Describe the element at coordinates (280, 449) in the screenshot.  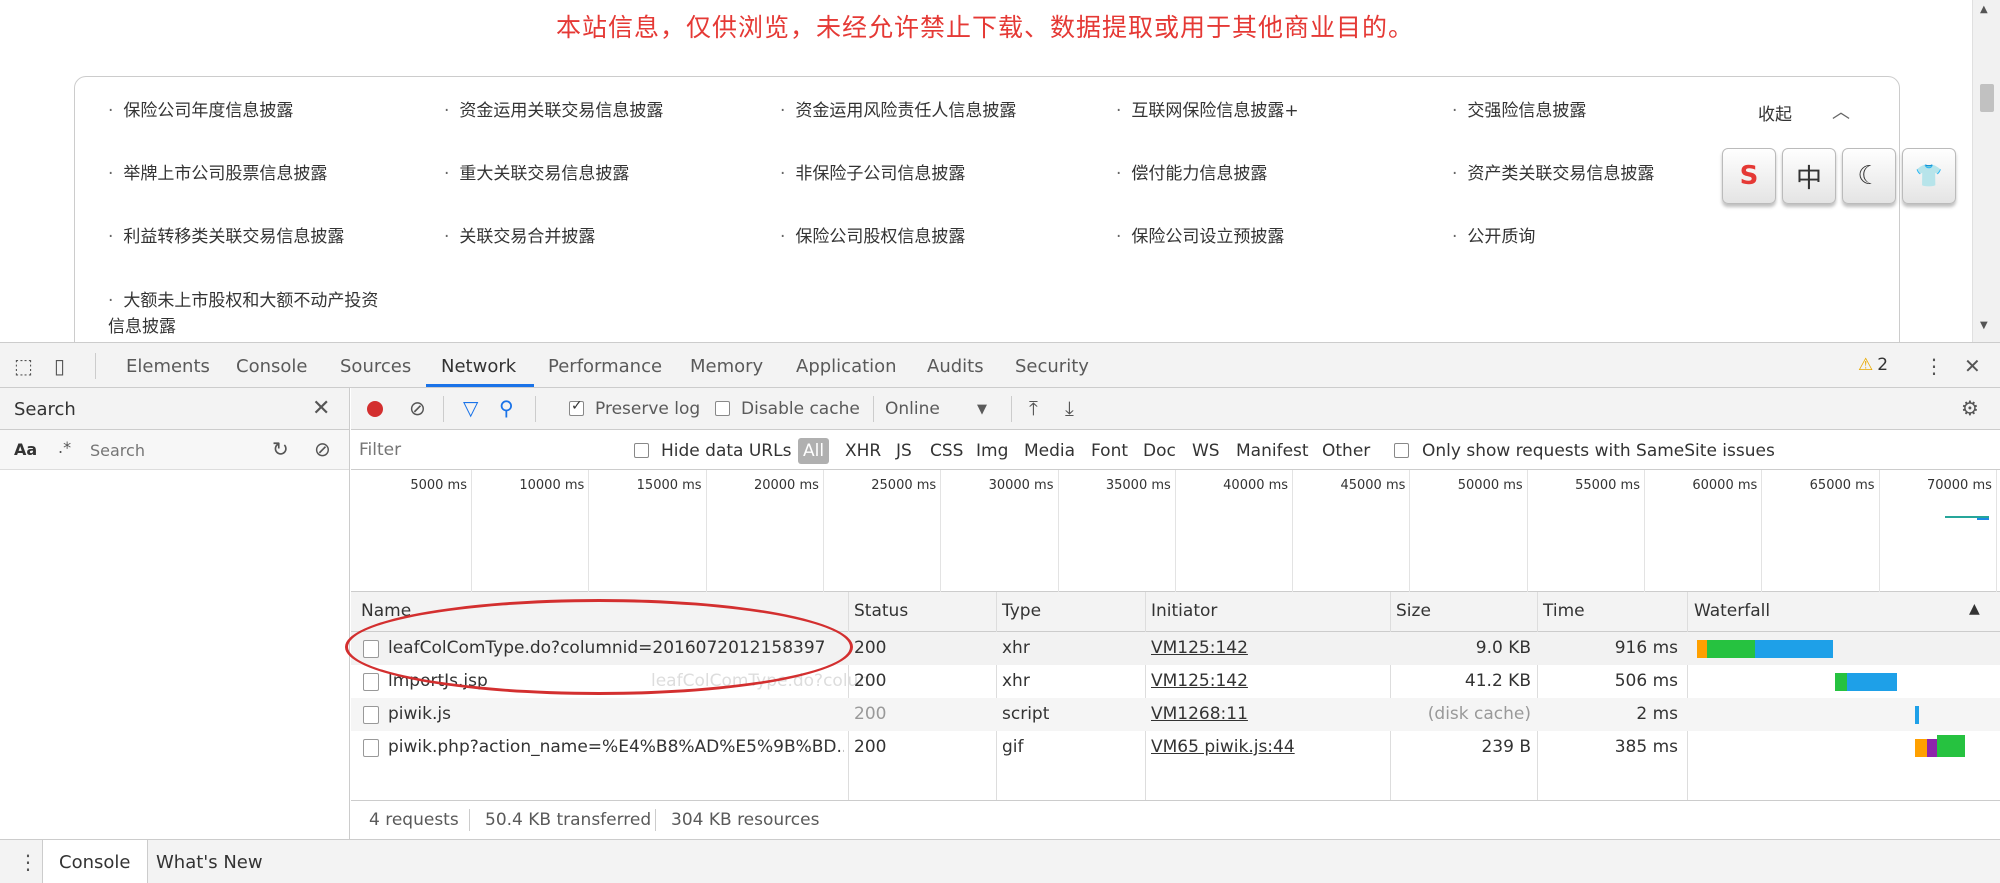
I see `refresh-icon: ↻` at that location.